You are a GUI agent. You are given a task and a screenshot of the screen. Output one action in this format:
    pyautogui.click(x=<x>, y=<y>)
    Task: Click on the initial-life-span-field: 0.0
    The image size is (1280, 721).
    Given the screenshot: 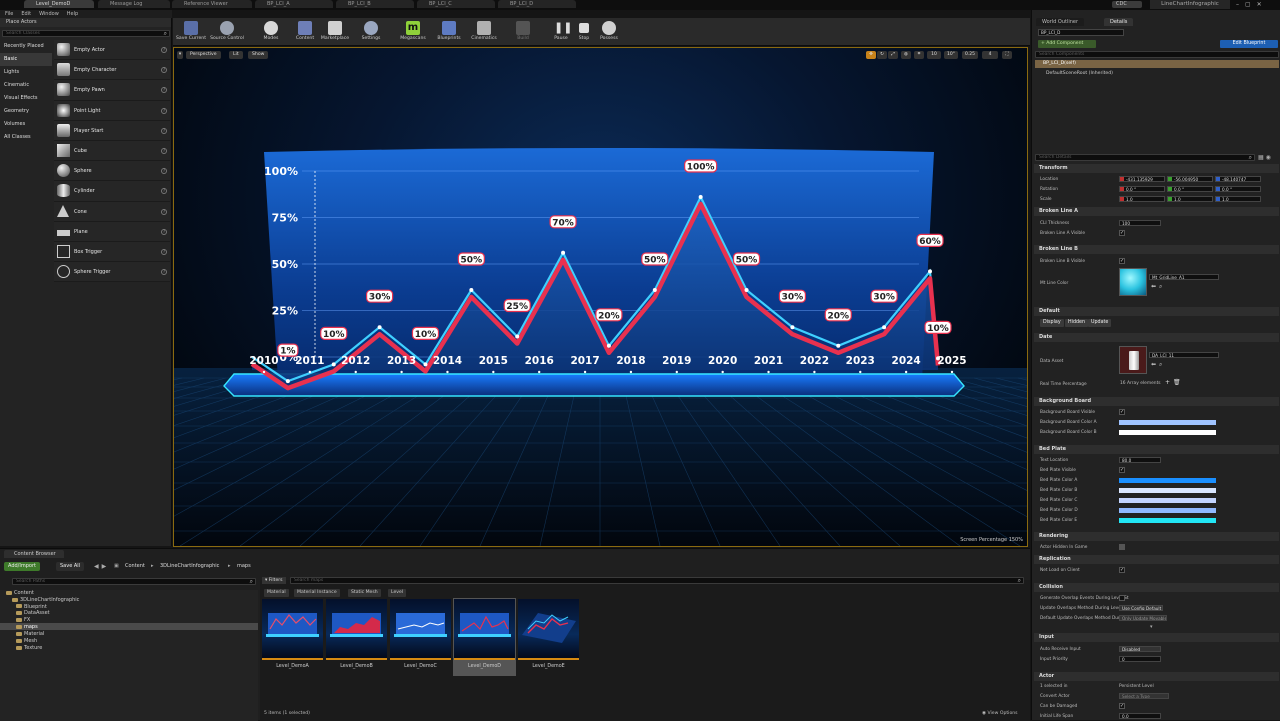 What is the action you would take?
    pyautogui.click(x=1140, y=716)
    